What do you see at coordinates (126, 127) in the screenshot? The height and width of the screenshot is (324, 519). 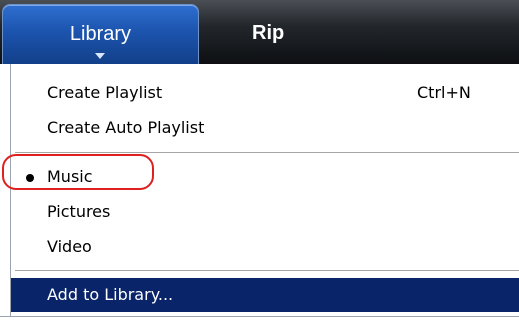 I see `menu-item-label: Create Auto Playlist` at bounding box center [126, 127].